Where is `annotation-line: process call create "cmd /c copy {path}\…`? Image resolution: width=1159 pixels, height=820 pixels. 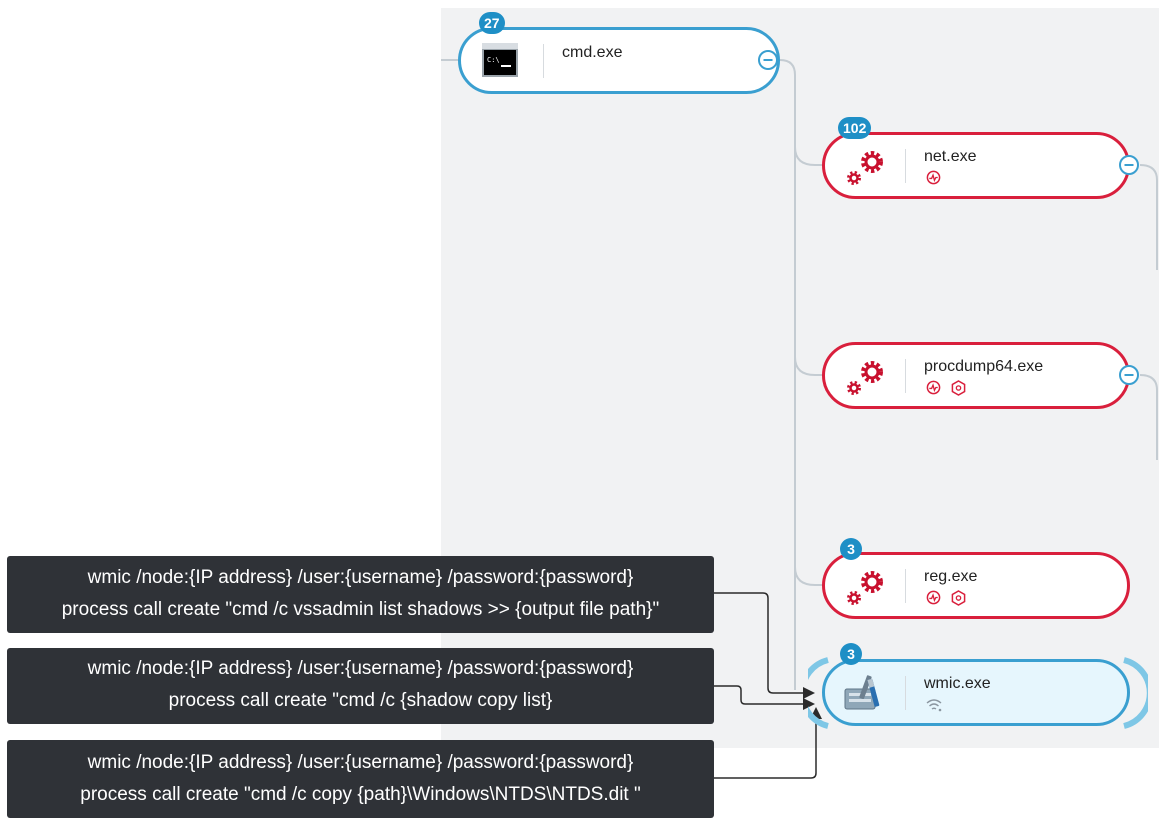
annotation-line: process call create "cmd /c copy {path}\… is located at coordinates (360, 794).